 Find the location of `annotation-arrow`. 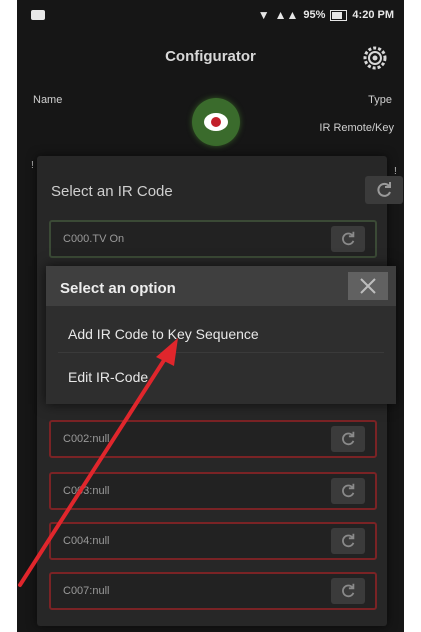

annotation-arrow is located at coordinates (98, 462).